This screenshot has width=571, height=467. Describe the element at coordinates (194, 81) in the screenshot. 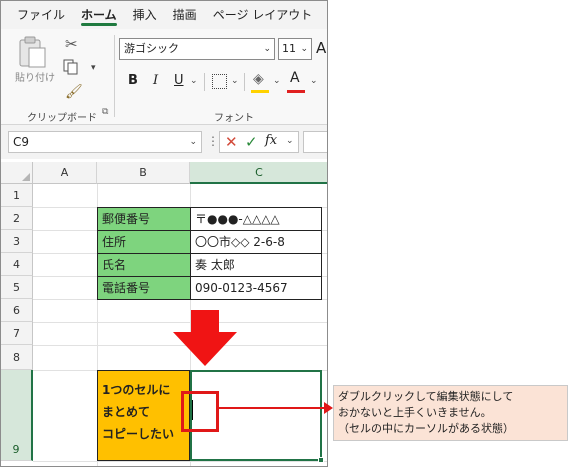

I see `underline-dropdown-icon: ⌄` at that location.